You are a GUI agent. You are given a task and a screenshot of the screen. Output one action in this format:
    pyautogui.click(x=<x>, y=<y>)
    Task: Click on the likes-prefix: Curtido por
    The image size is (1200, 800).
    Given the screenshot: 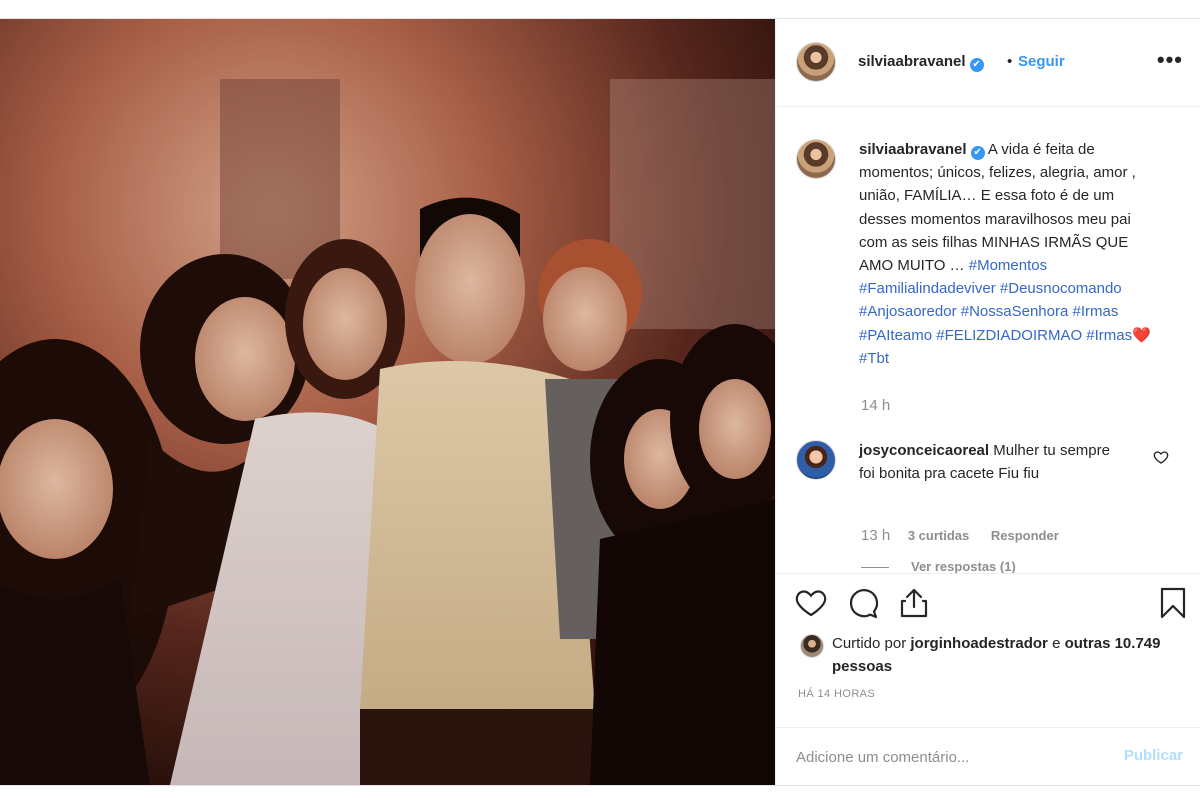 What is the action you would take?
    pyautogui.click(x=869, y=643)
    